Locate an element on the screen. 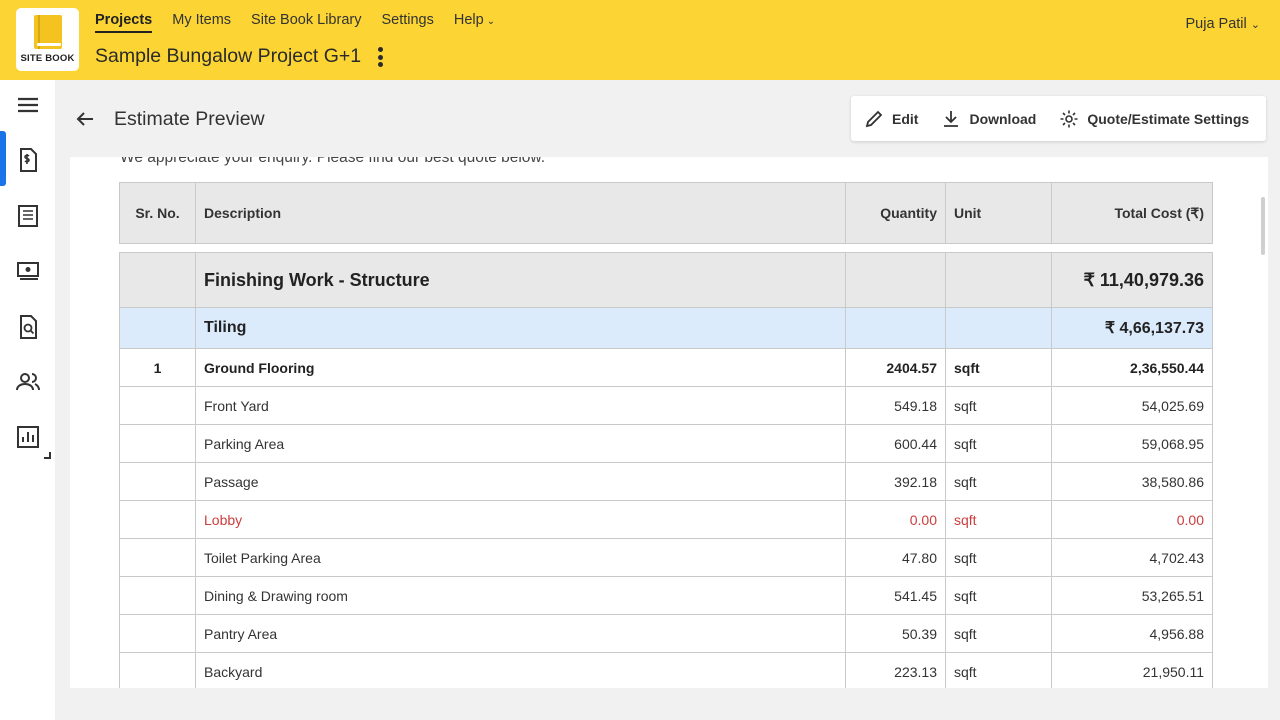 This screenshot has width=1280, height=720. download-label: Download is located at coordinates (1003, 118).